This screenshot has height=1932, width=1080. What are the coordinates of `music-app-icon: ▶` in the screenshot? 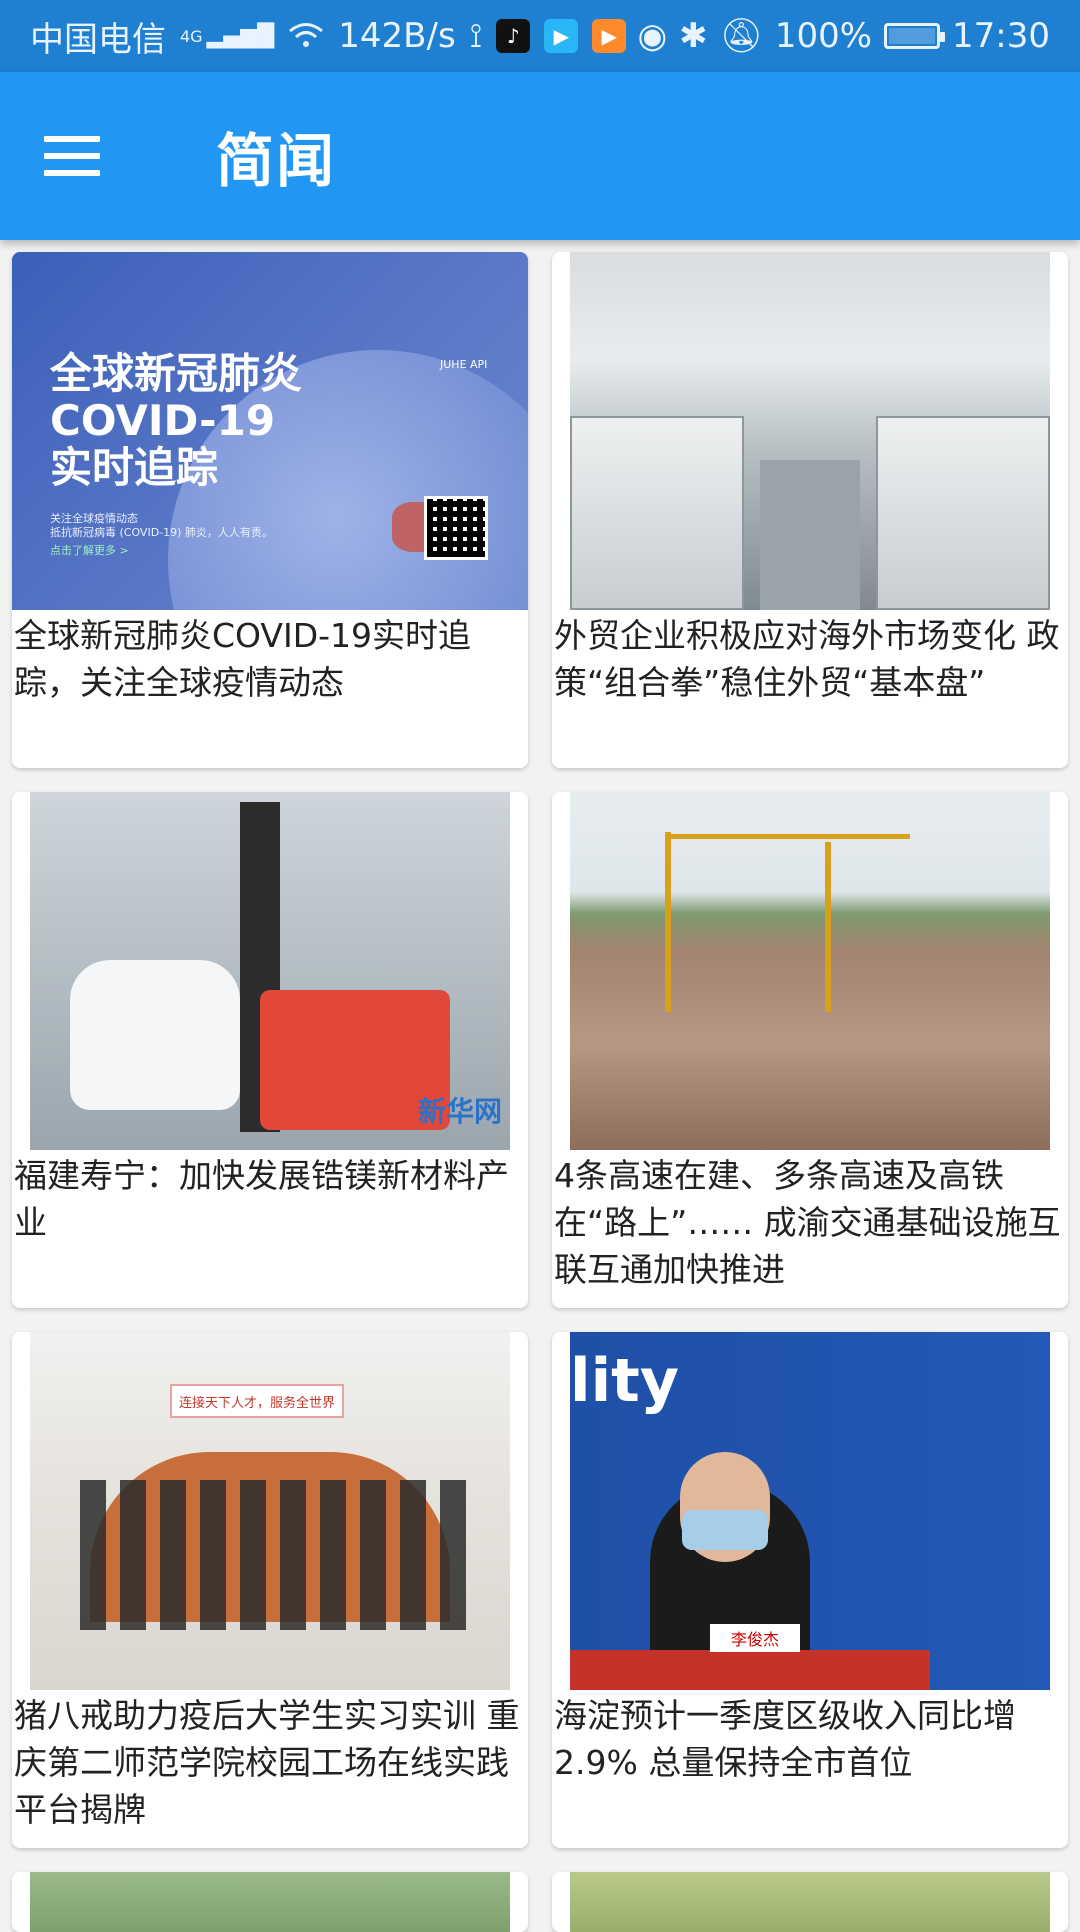 It's located at (609, 36).